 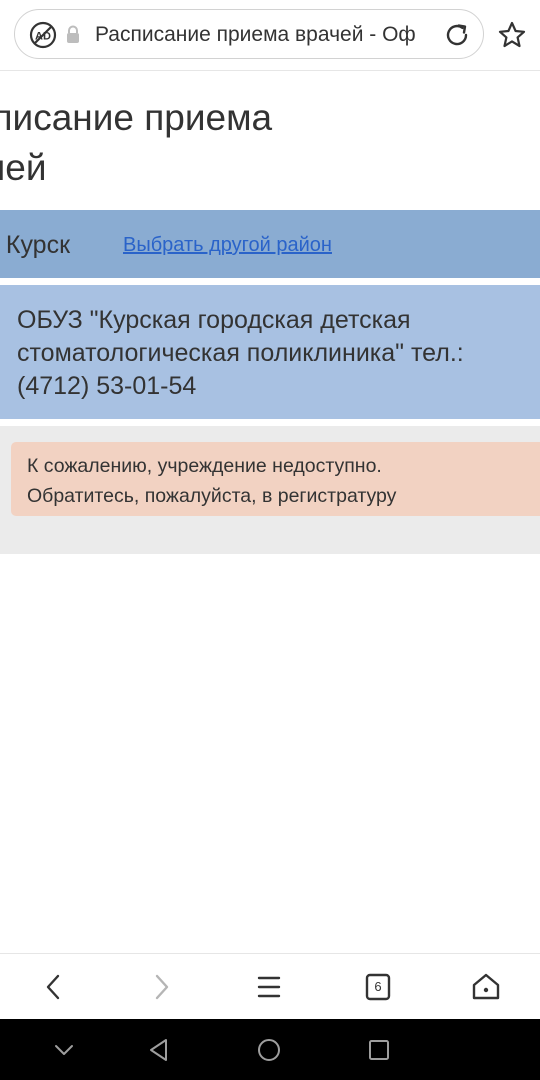 What do you see at coordinates (265, 35) in the screenshot?
I see `page-url-title: Расписание приема врачей - Оф` at bounding box center [265, 35].